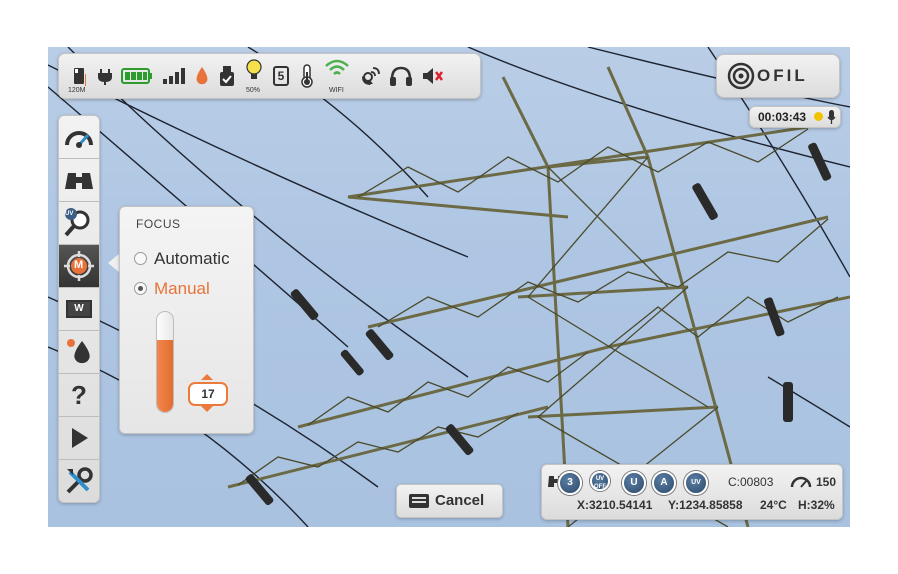 Image resolution: width=898 pixels, height=574 pixels. What do you see at coordinates (77, 90) in the screenshot?
I see `storage-label: 120M` at bounding box center [77, 90].